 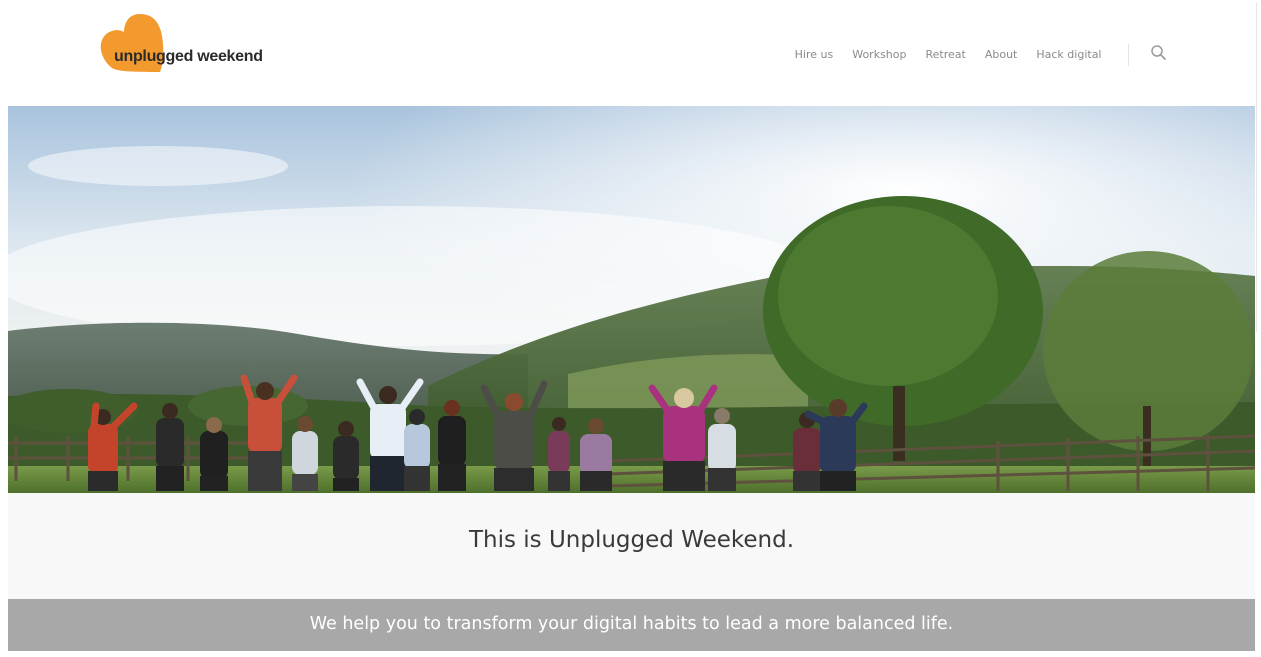 I want to click on nav-divider, so click(x=1128, y=55).